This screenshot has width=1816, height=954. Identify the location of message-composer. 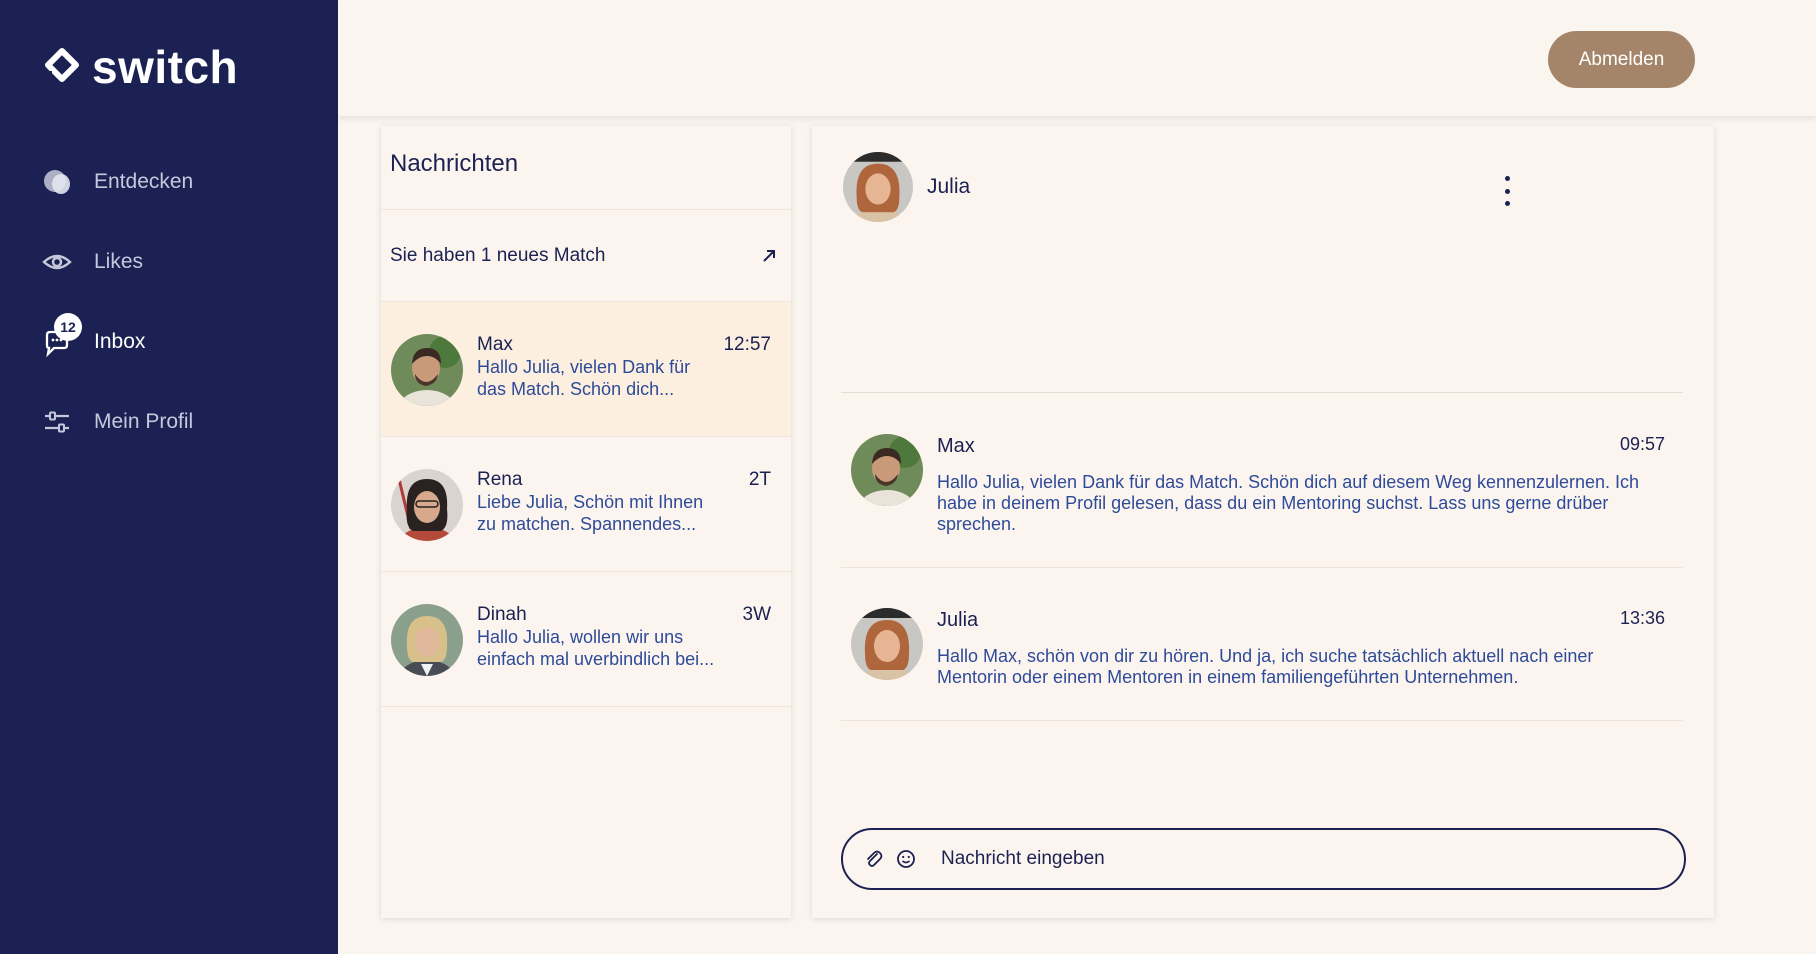
(1263, 859).